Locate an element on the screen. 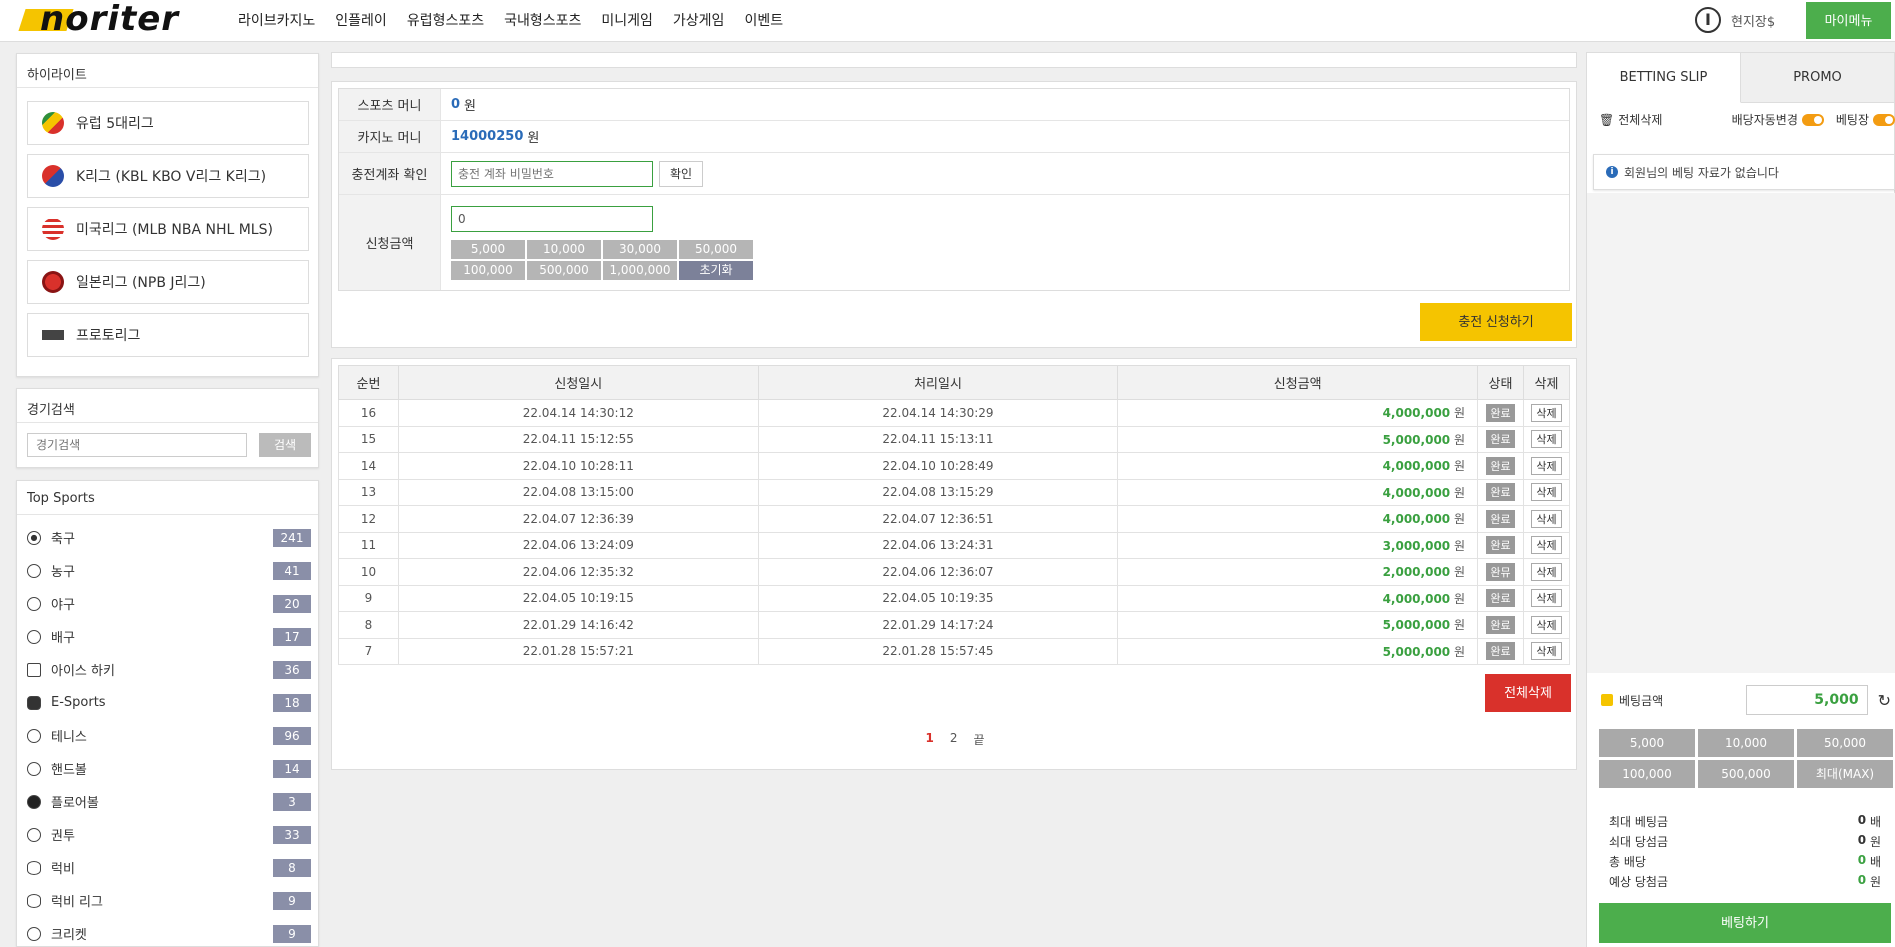 The width and height of the screenshot is (1895, 947). sport-count: 14 is located at coordinates (292, 768).